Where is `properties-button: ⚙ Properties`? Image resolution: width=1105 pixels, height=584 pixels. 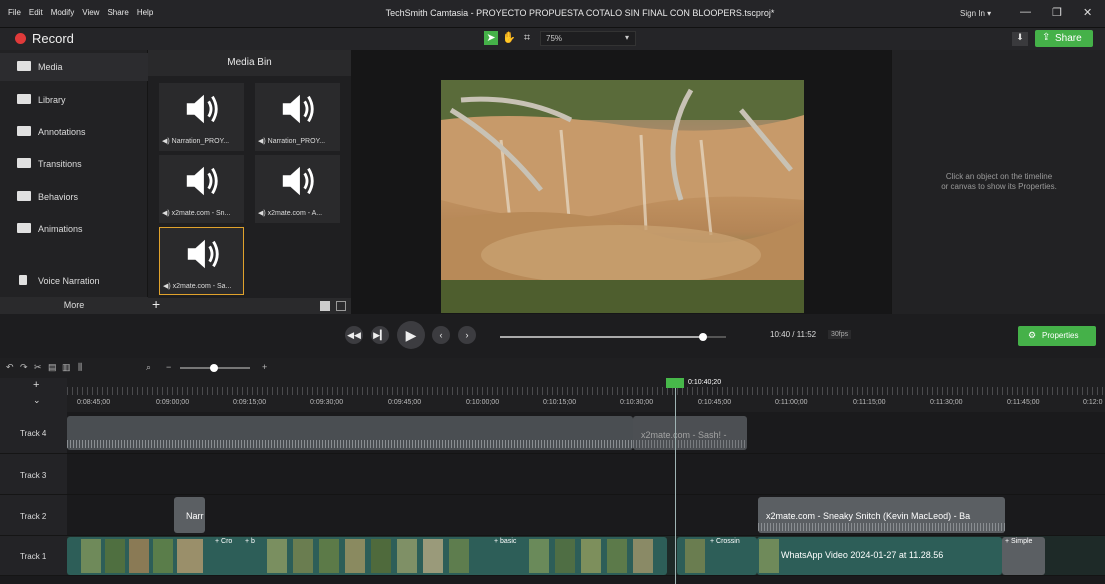 properties-button: ⚙ Properties is located at coordinates (1057, 336).